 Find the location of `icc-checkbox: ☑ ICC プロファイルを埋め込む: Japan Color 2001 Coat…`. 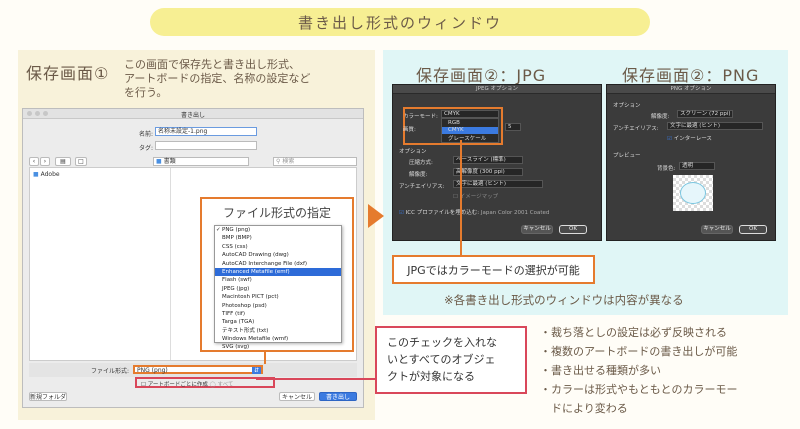

icc-checkbox: ☑ ICC プロファイルを埋め込む: Japan Color 2001 Coat… is located at coordinates (474, 212).